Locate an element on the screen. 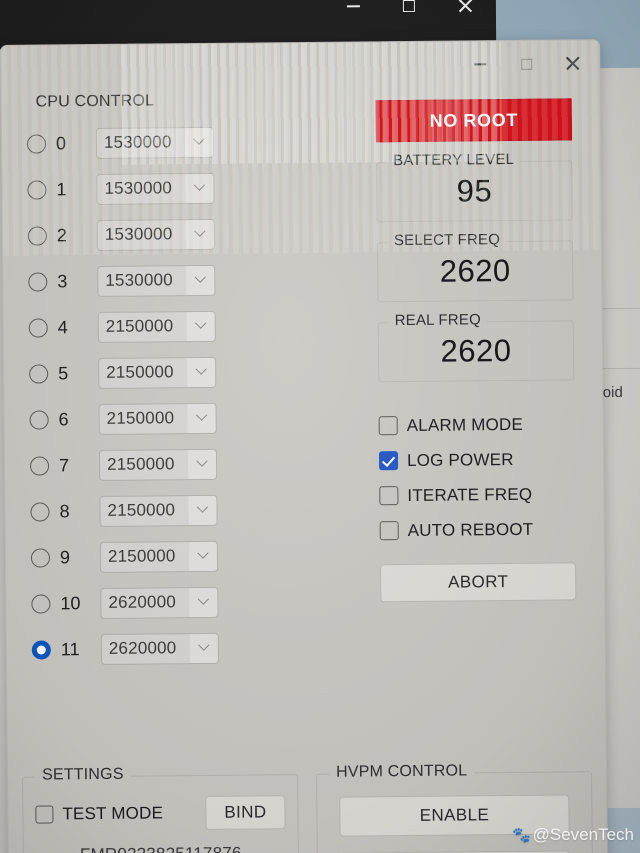 The height and width of the screenshot is (853, 640). battery-level-readout: BATTERY LEVEL 95 is located at coordinates (474, 186).